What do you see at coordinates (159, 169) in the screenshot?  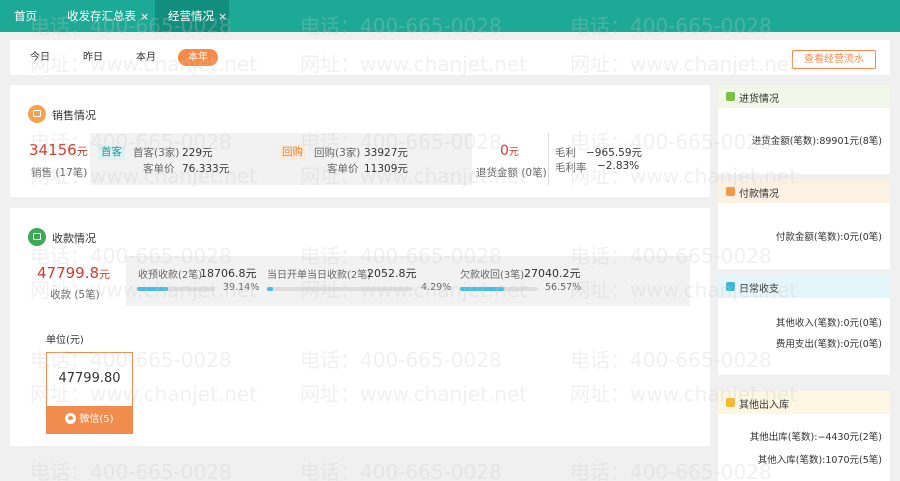 I see `first-avg-label: 客单价` at bounding box center [159, 169].